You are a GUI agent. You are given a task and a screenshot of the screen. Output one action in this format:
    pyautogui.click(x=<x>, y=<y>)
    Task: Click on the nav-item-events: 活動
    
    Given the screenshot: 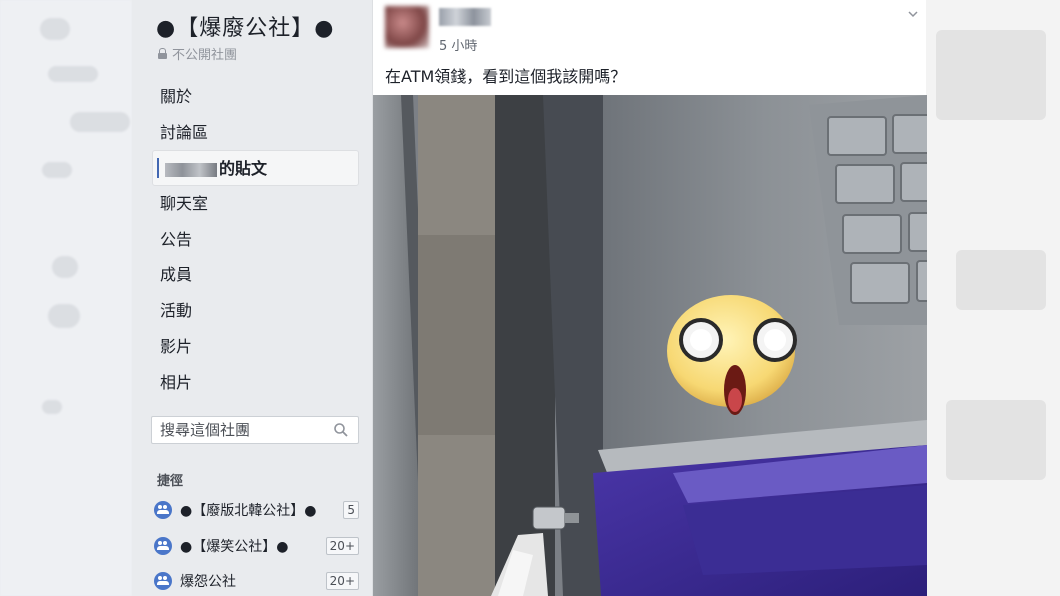 What is the action you would take?
    pyautogui.click(x=255, y=311)
    